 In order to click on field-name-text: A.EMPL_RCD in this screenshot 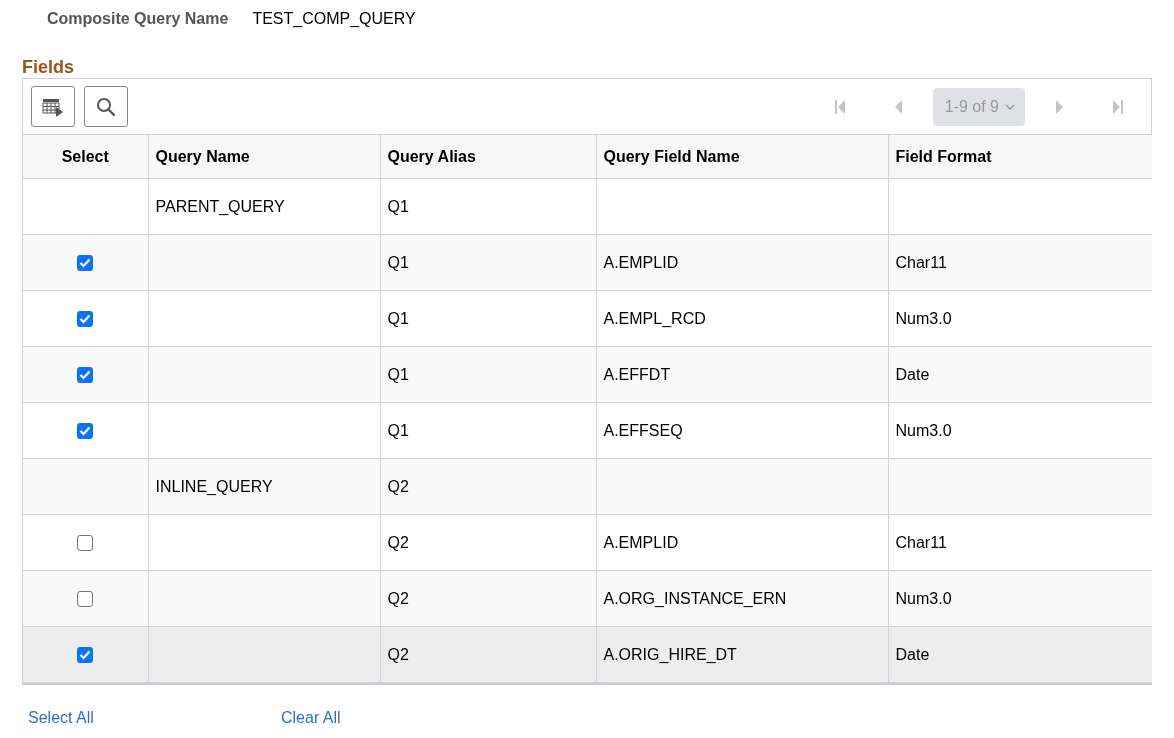, I will do `click(654, 318)`.